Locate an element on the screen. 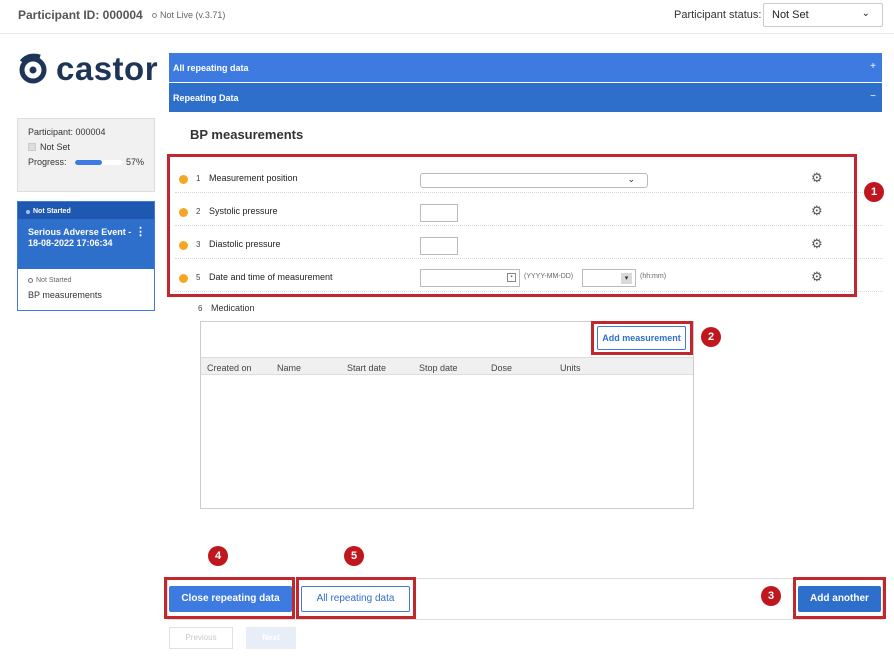 The width and height of the screenshot is (894, 657). progress-value: 57% is located at coordinates (134, 162).